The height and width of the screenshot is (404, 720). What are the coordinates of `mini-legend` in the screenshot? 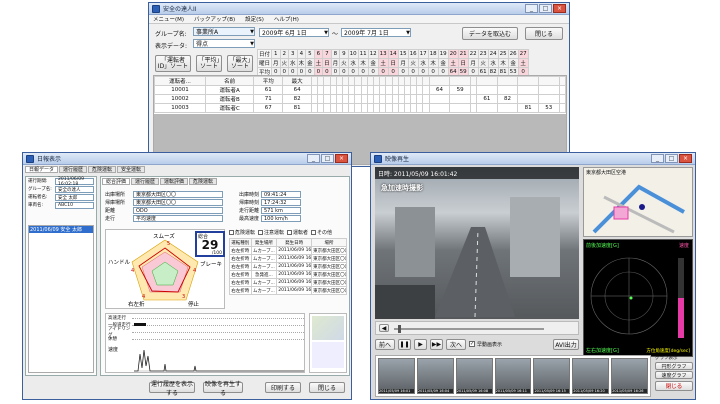 It's located at (328, 355).